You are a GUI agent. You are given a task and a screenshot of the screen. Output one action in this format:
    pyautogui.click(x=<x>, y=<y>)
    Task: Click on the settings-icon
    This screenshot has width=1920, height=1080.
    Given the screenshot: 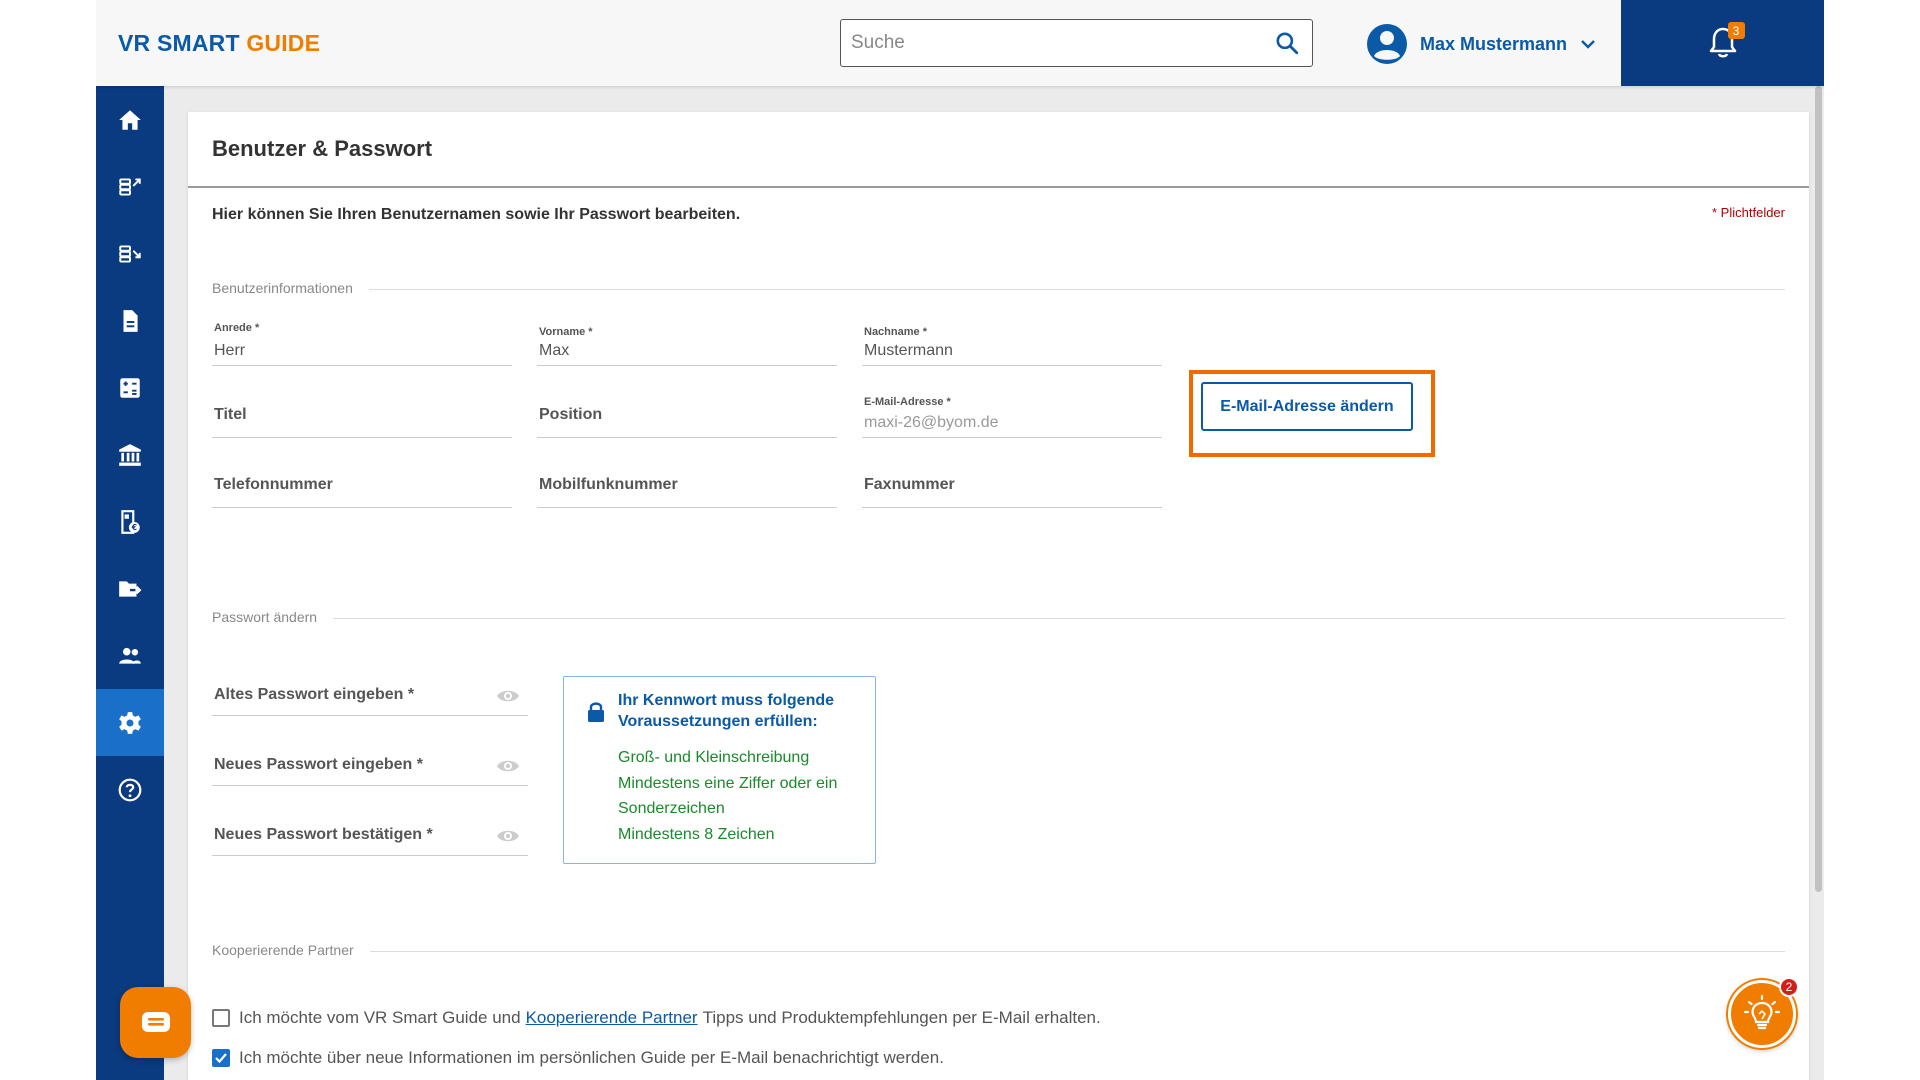 What is the action you would take?
    pyautogui.click(x=130, y=722)
    